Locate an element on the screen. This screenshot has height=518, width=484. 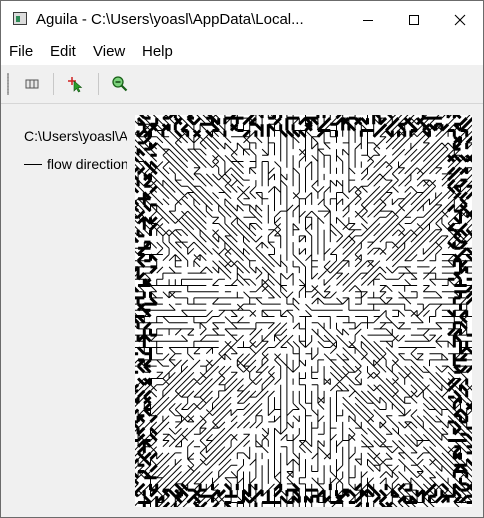
maximize-icon is located at coordinates (414, 19).